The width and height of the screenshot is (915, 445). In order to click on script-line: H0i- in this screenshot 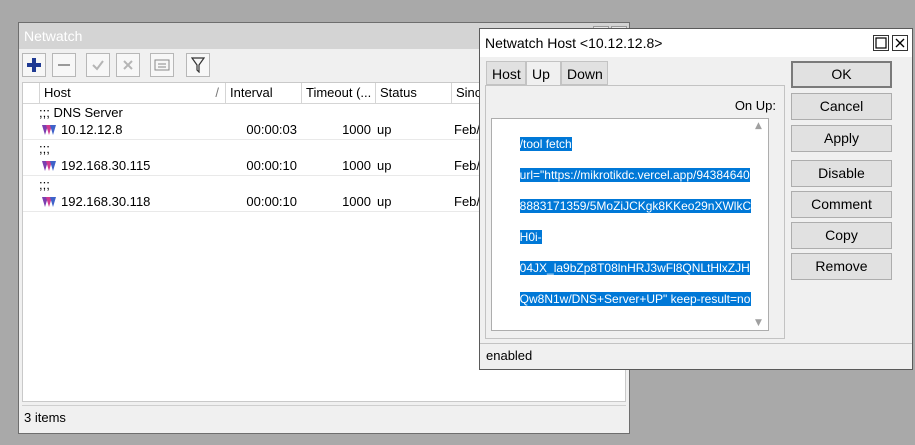, I will do `click(530, 236)`.